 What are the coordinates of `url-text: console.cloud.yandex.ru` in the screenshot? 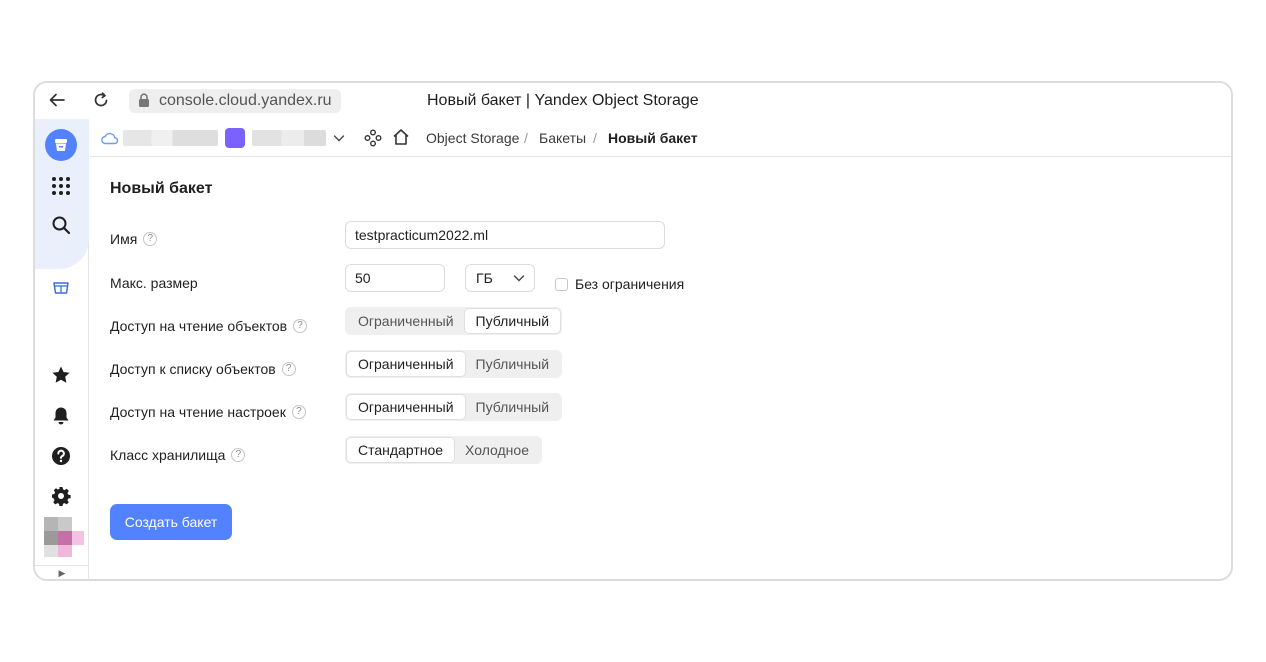 It's located at (245, 100).